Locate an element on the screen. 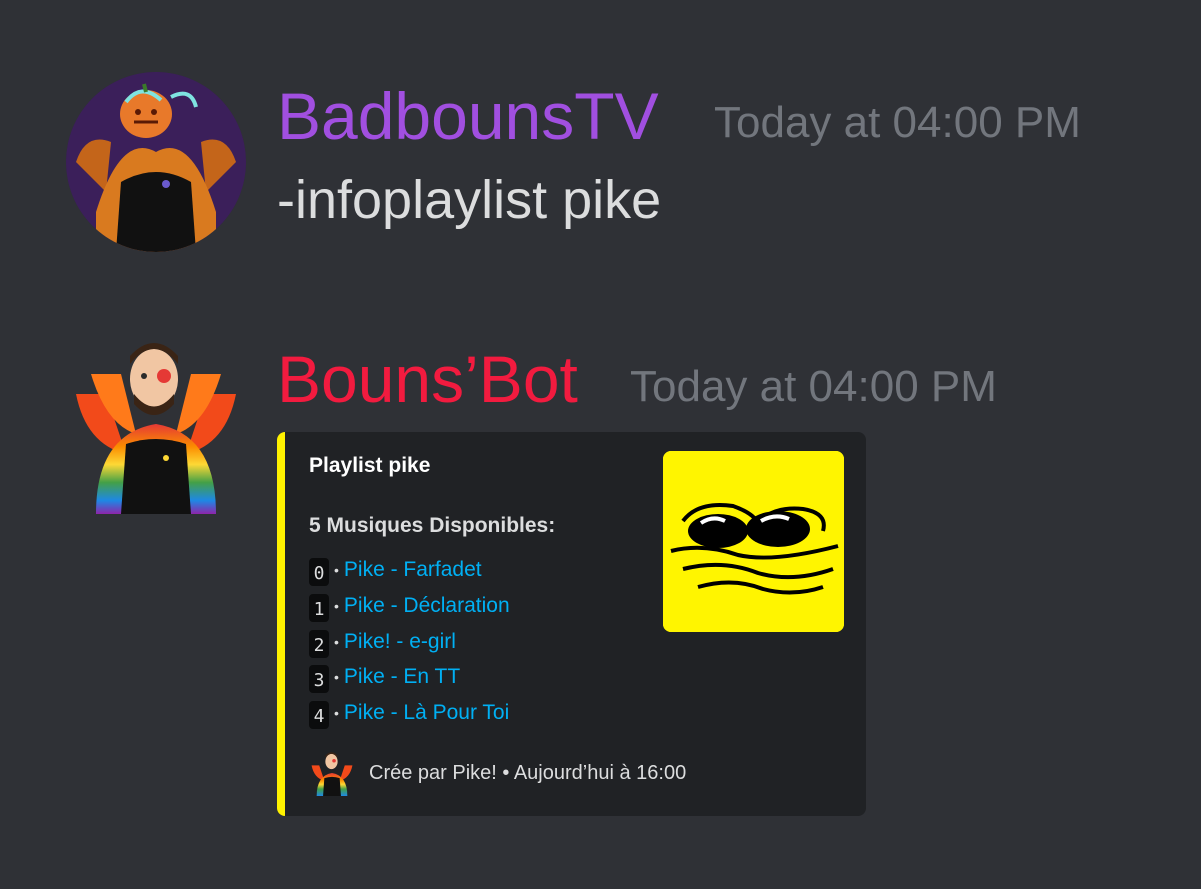 The height and width of the screenshot is (889, 1201). track-index: 3 is located at coordinates (319, 679).